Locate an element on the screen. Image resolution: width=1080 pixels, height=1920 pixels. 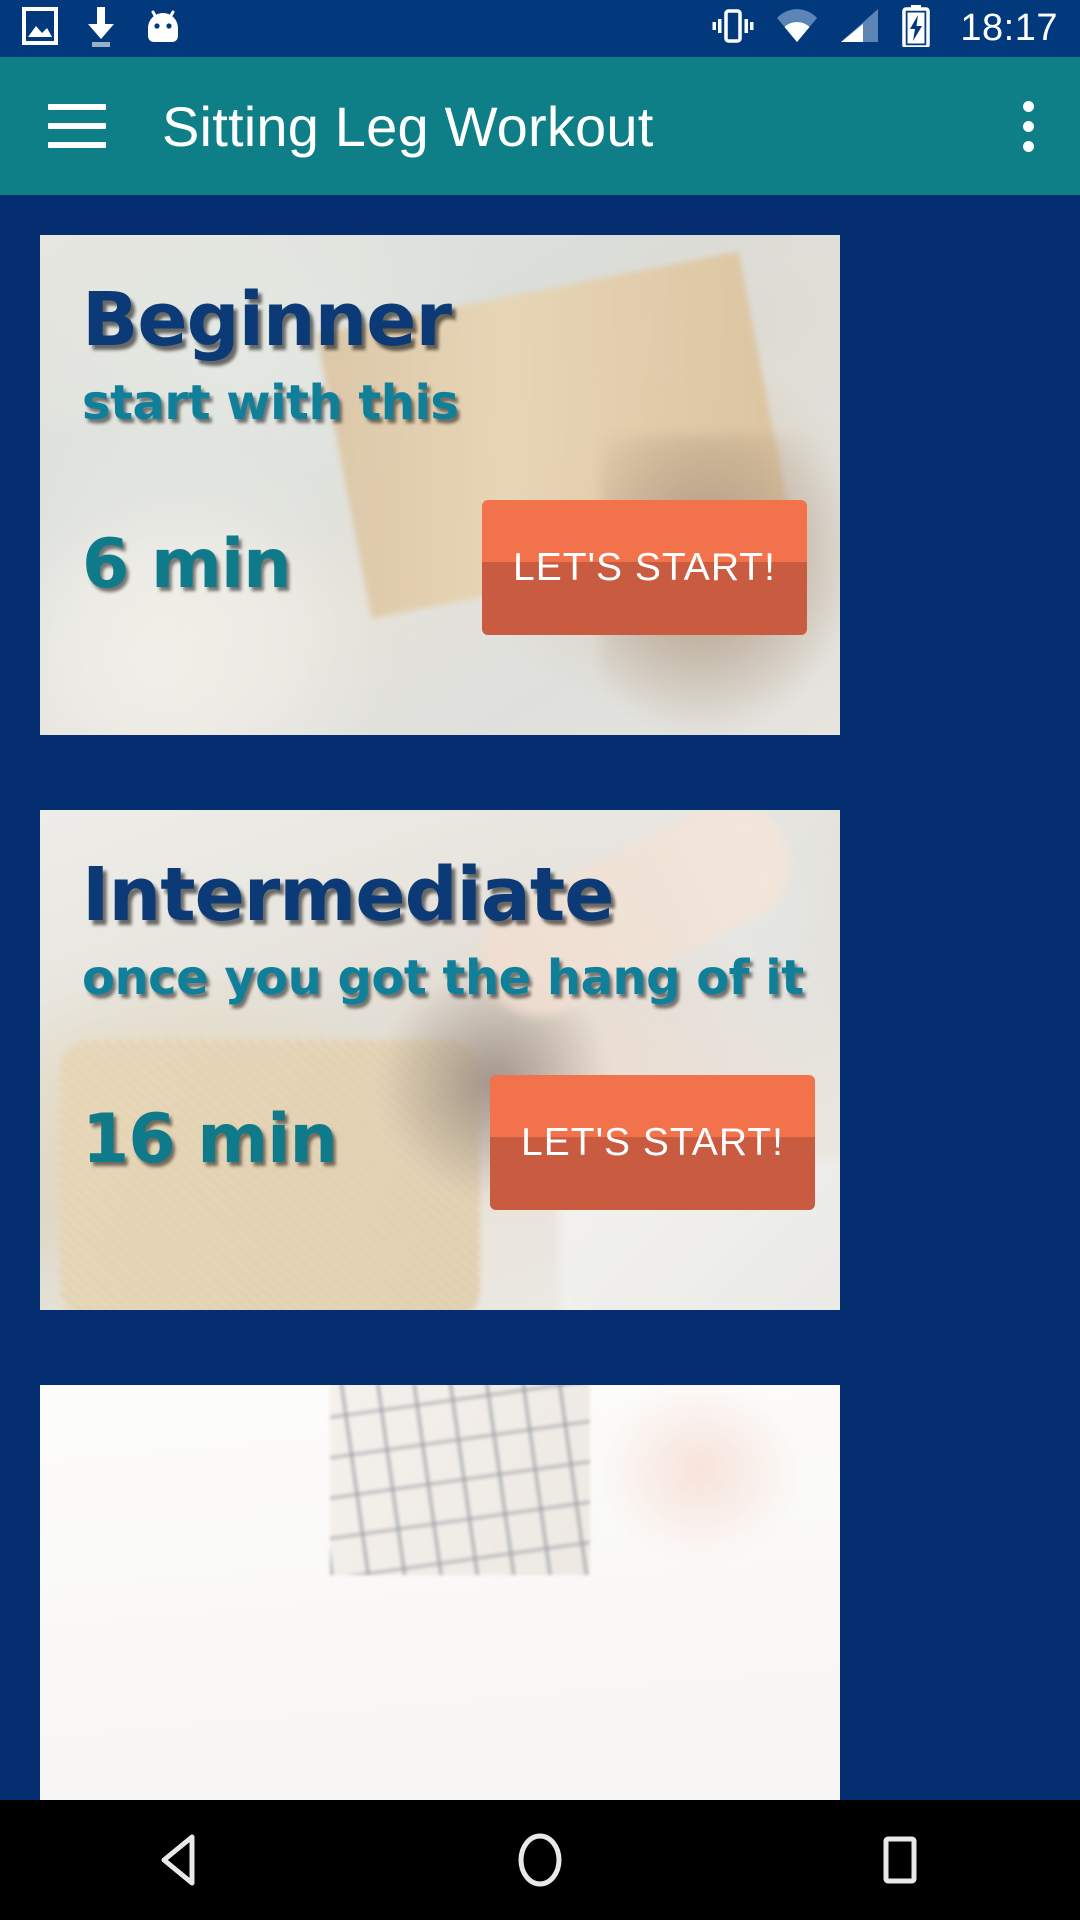
recents-square-icon is located at coordinates (900, 1860).